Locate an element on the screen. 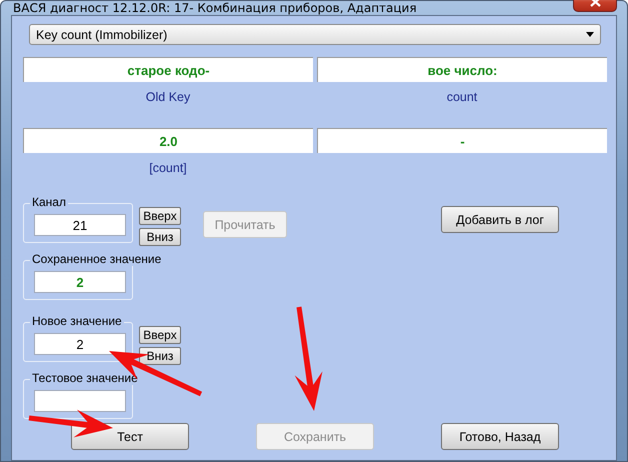 Image resolution: width=628 pixels, height=462 pixels. window-title: ВАСЯ диагност 12.12.0R: 17- Комбинация приборов, Адаптация is located at coordinates (214, 8).